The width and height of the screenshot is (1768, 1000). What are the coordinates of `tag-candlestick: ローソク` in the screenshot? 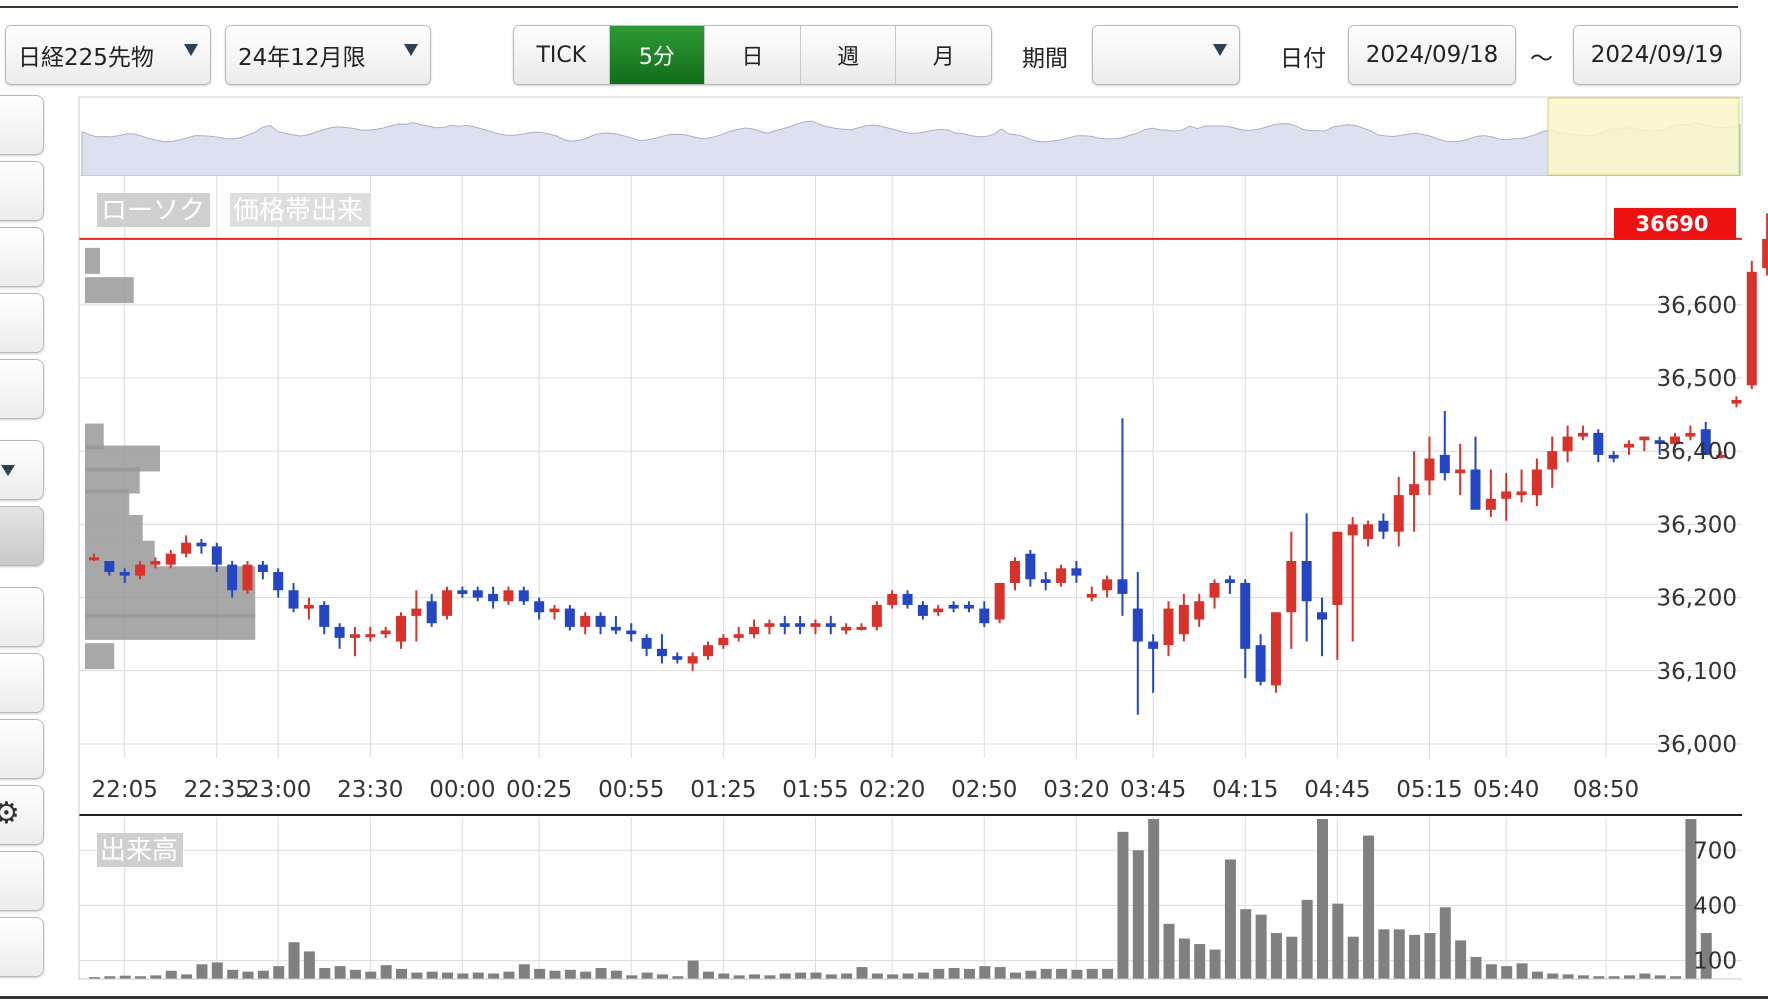 It's located at (153, 210).